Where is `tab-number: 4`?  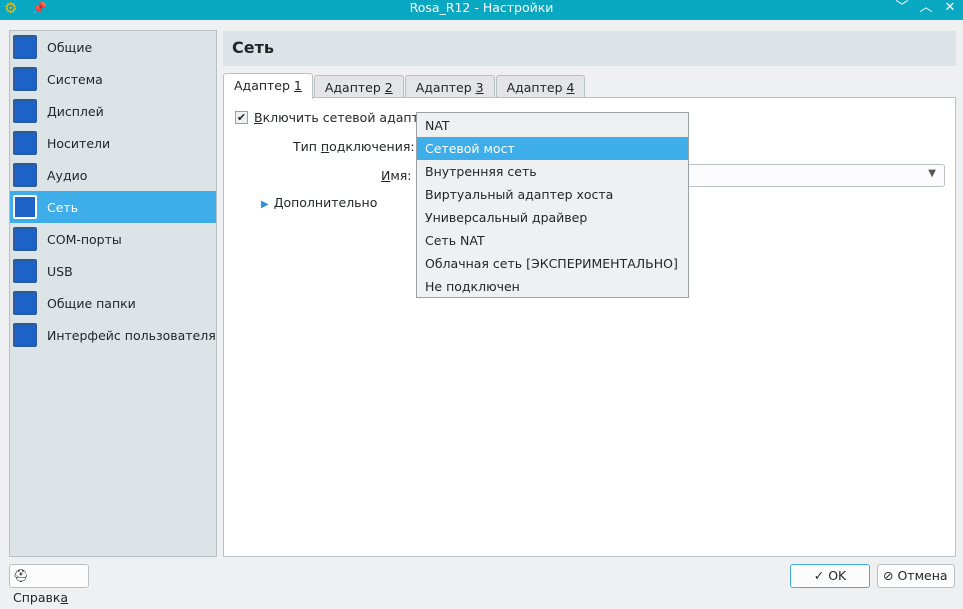
tab-number: 4 is located at coordinates (570, 87).